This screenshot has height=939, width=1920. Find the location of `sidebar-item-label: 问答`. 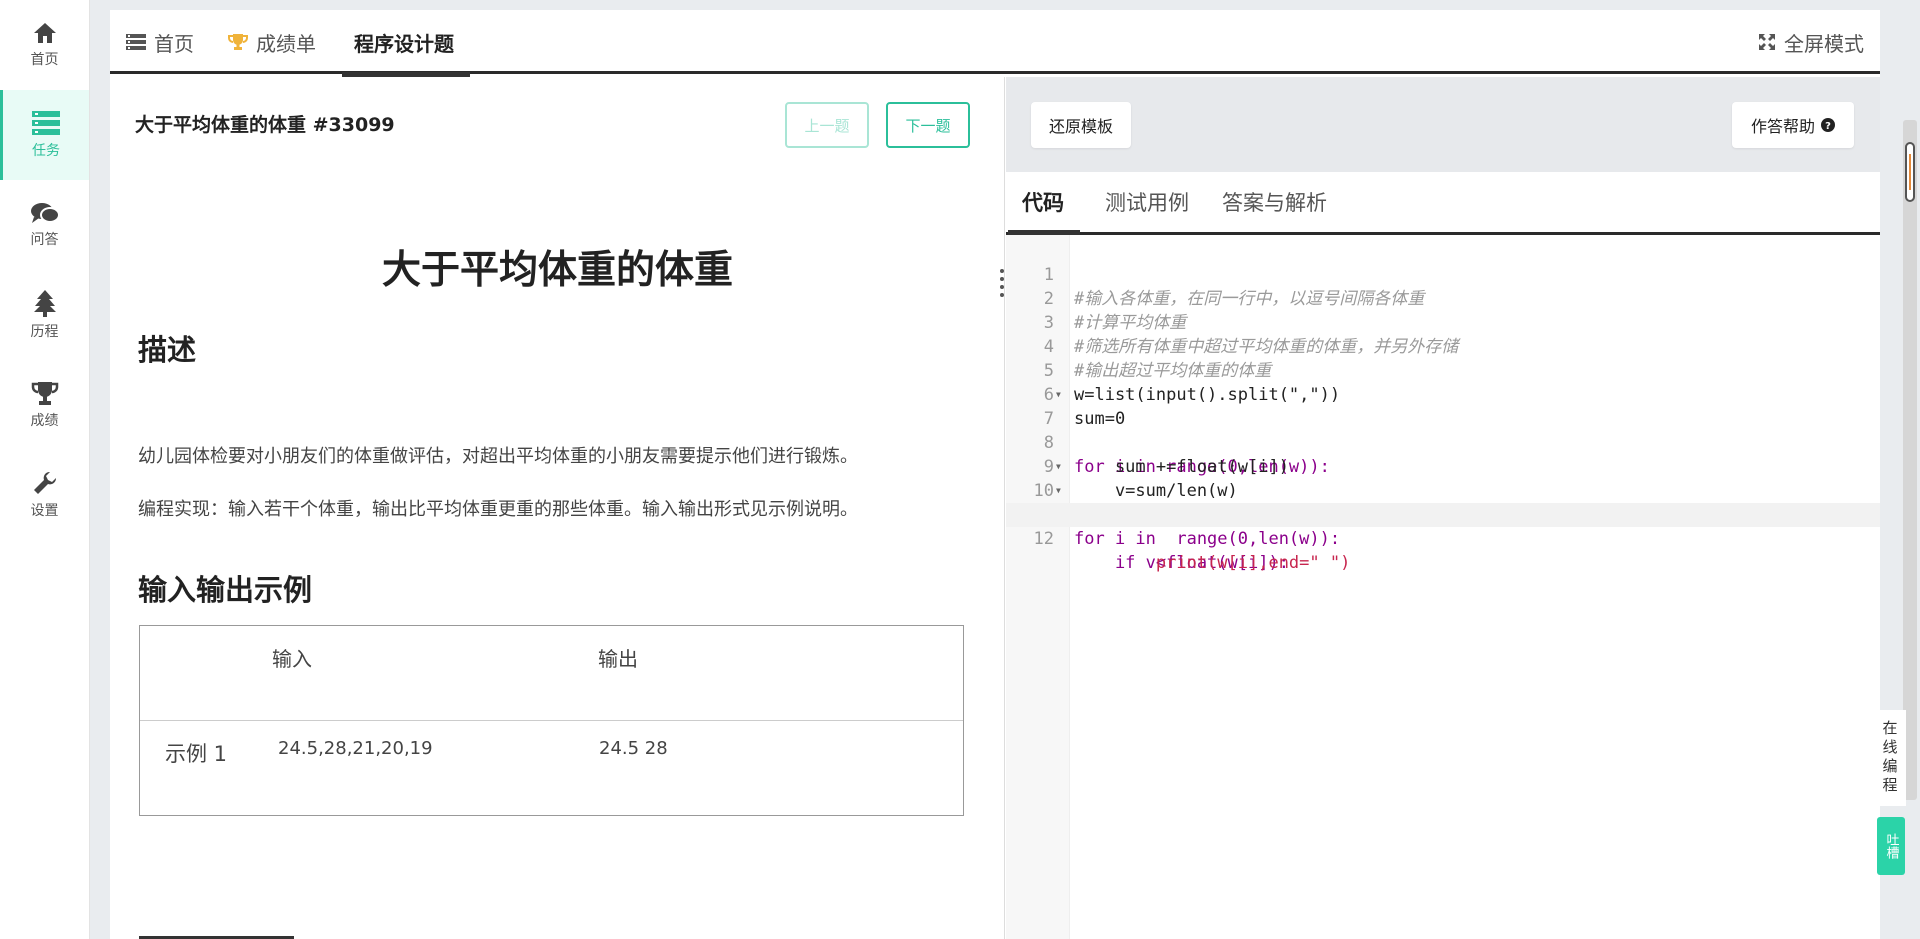

sidebar-item-label: 问答 is located at coordinates (44, 240).